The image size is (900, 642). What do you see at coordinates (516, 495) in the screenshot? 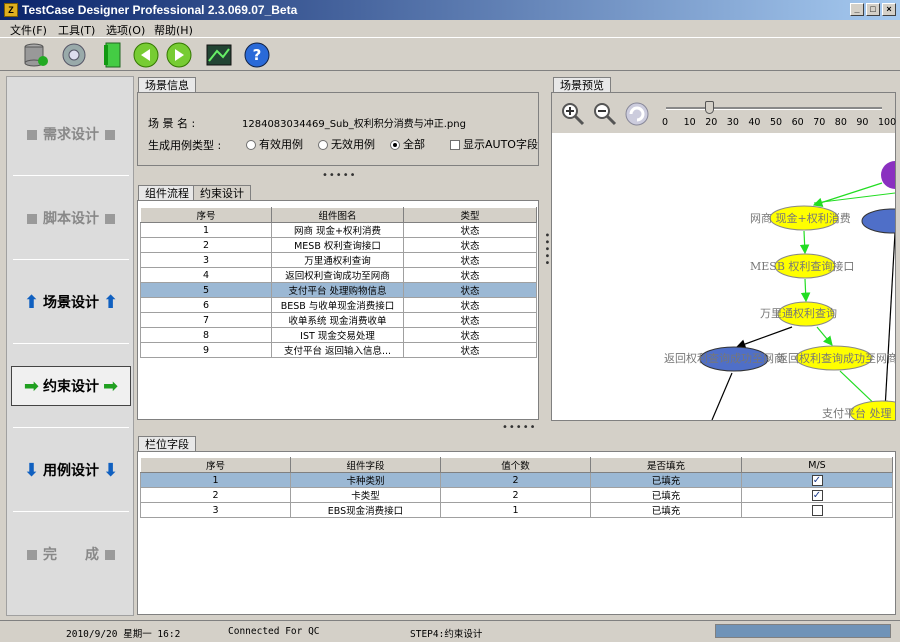
I see `table-row: 2 卡类型 2 已填充 ✓` at bounding box center [516, 495].